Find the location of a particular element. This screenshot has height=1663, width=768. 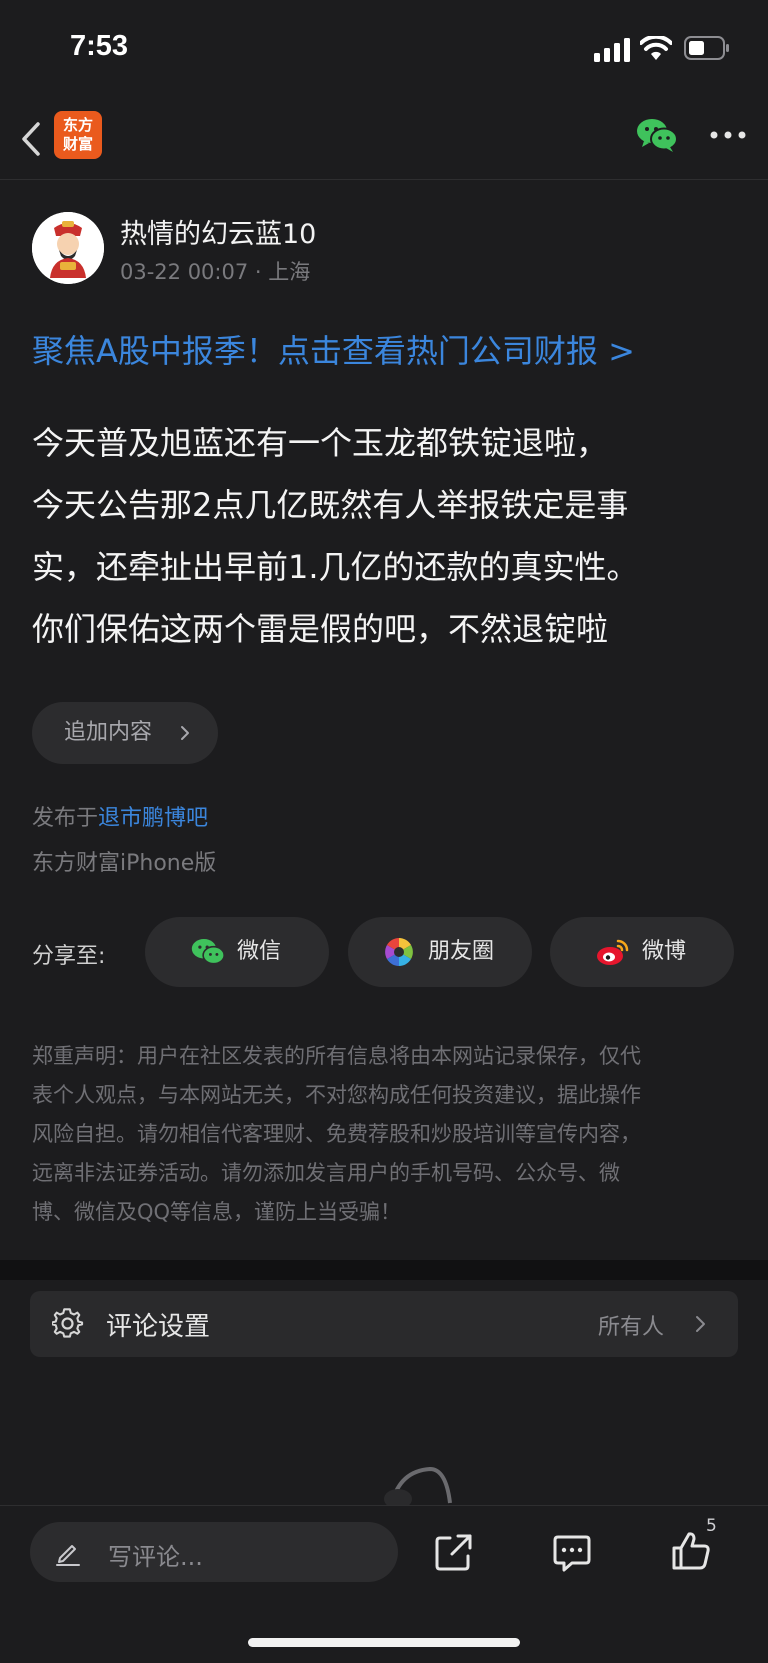

append-content-label: 追加内容 is located at coordinates (108, 732).